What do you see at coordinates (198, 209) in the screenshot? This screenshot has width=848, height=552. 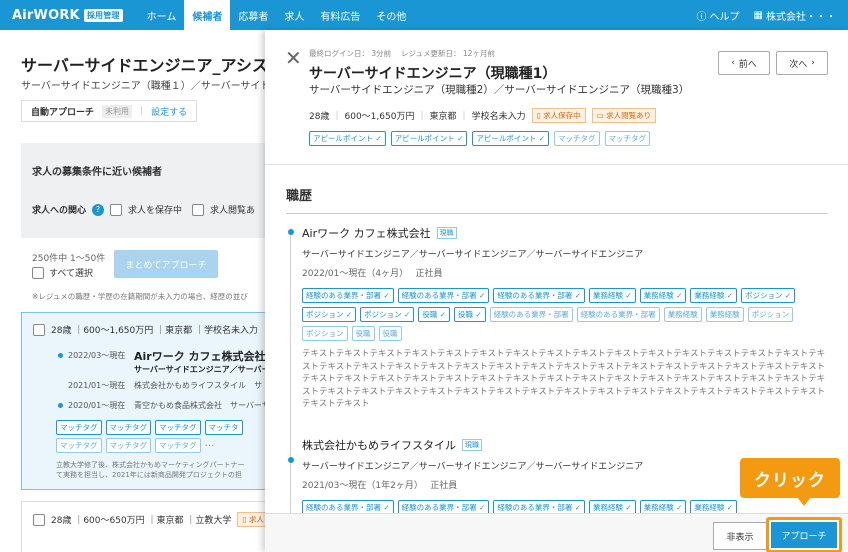 I see `viewed-checkbox` at bounding box center [198, 209].